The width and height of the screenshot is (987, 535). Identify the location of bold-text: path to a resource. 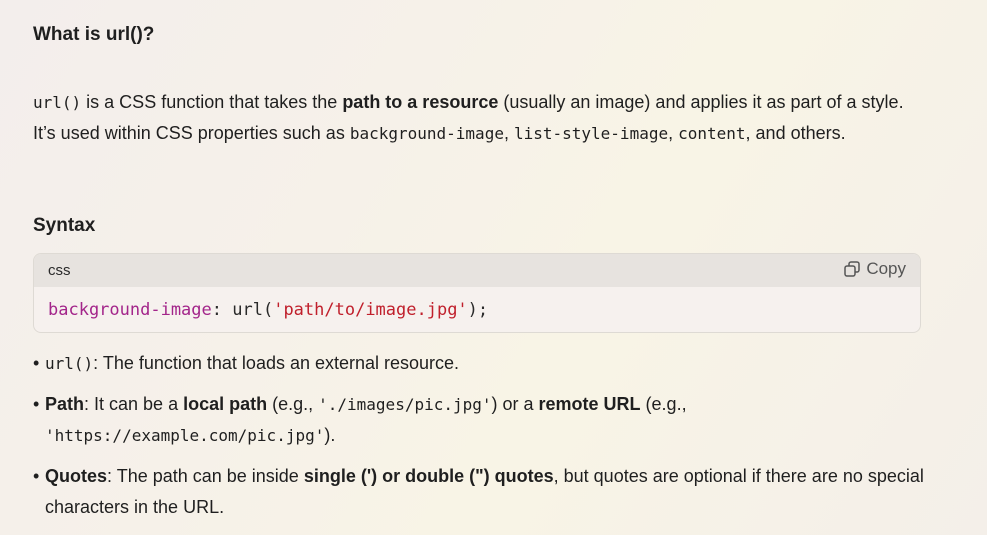
(420, 102).